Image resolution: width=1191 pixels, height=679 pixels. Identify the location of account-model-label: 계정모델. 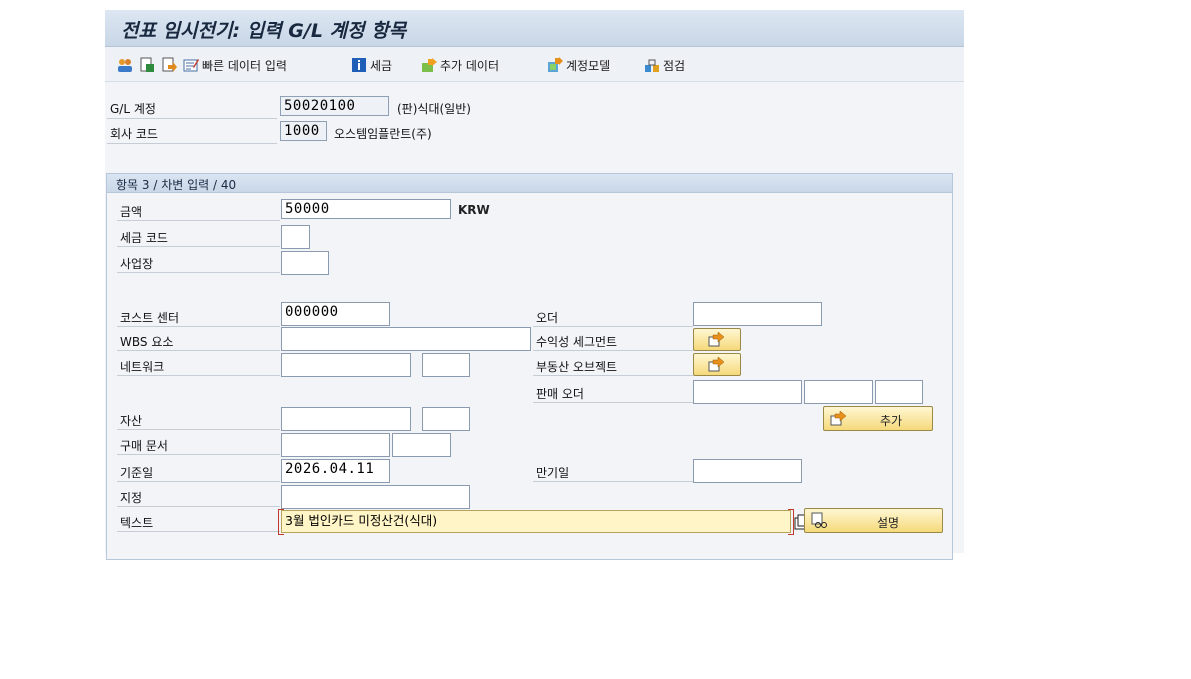
(588, 65).